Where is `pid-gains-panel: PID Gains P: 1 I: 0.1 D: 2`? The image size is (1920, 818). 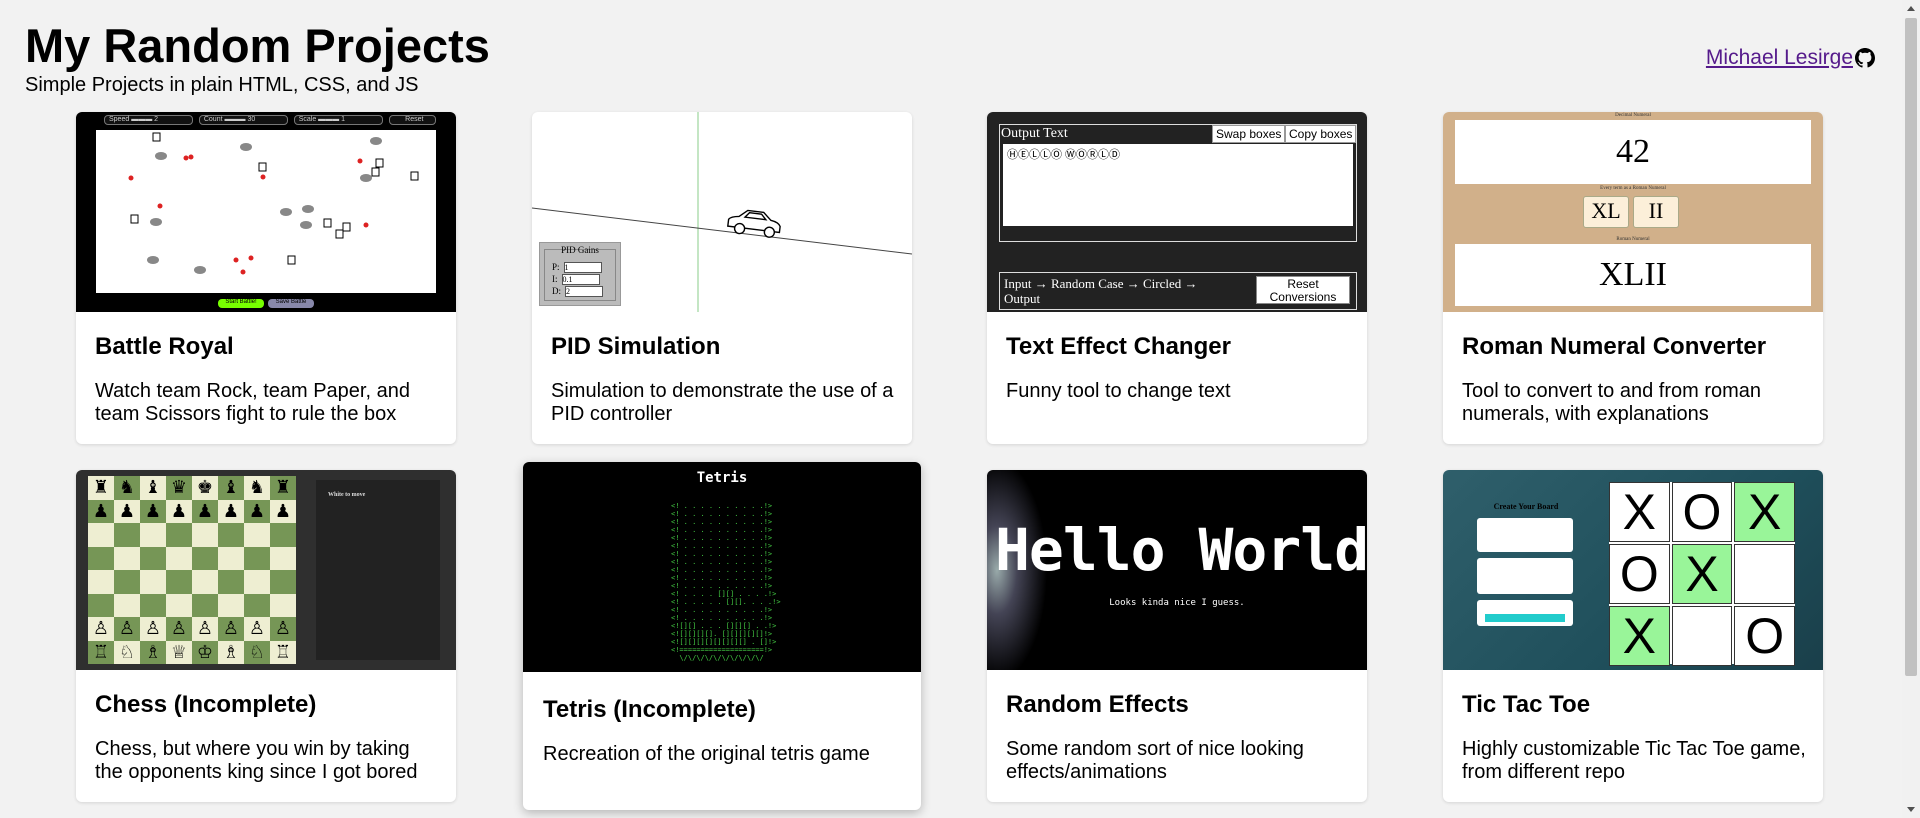
pid-gains-panel: PID Gains P: 1 I: 0.1 D: 2 is located at coordinates (580, 274).